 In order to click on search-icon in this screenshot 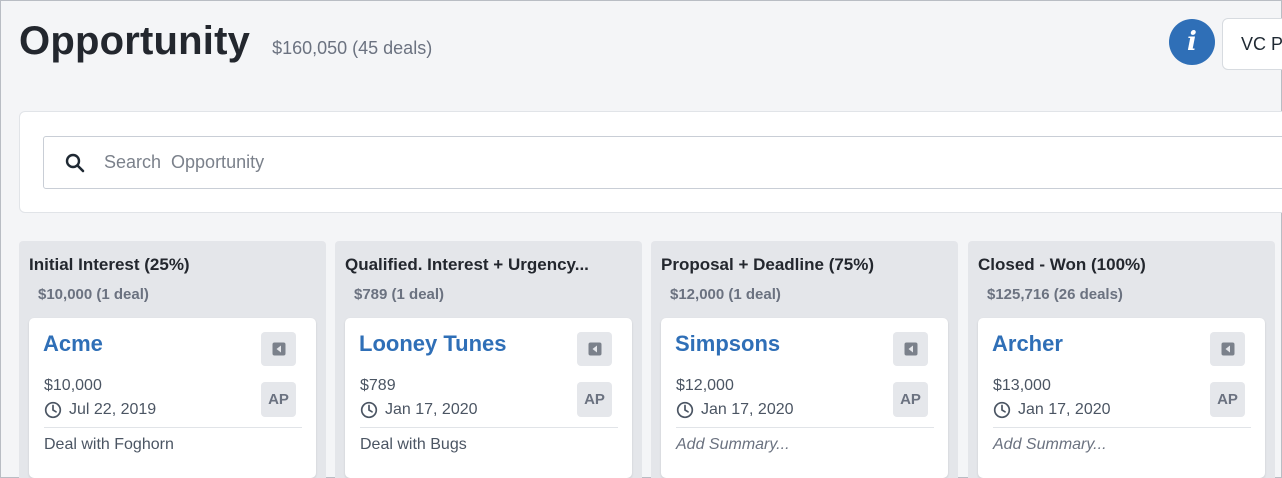, I will do `click(75, 163)`.